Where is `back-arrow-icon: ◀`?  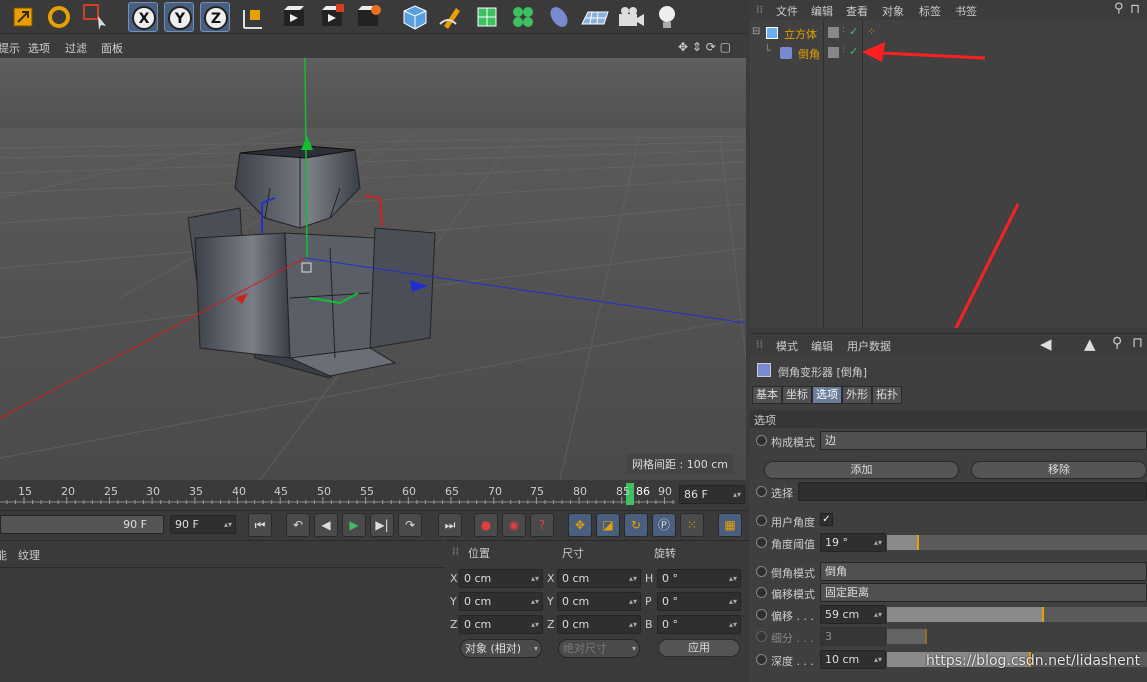 back-arrow-icon: ◀ is located at coordinates (1046, 344).